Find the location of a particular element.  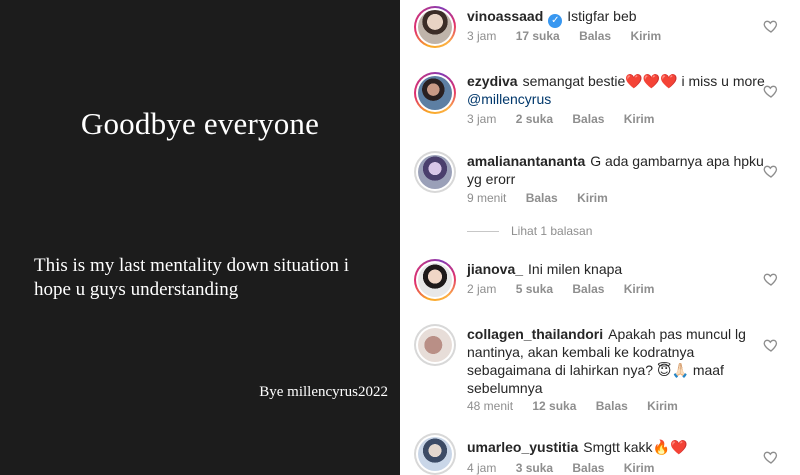

story-headline: Goodbye everyone is located at coordinates (200, 123).